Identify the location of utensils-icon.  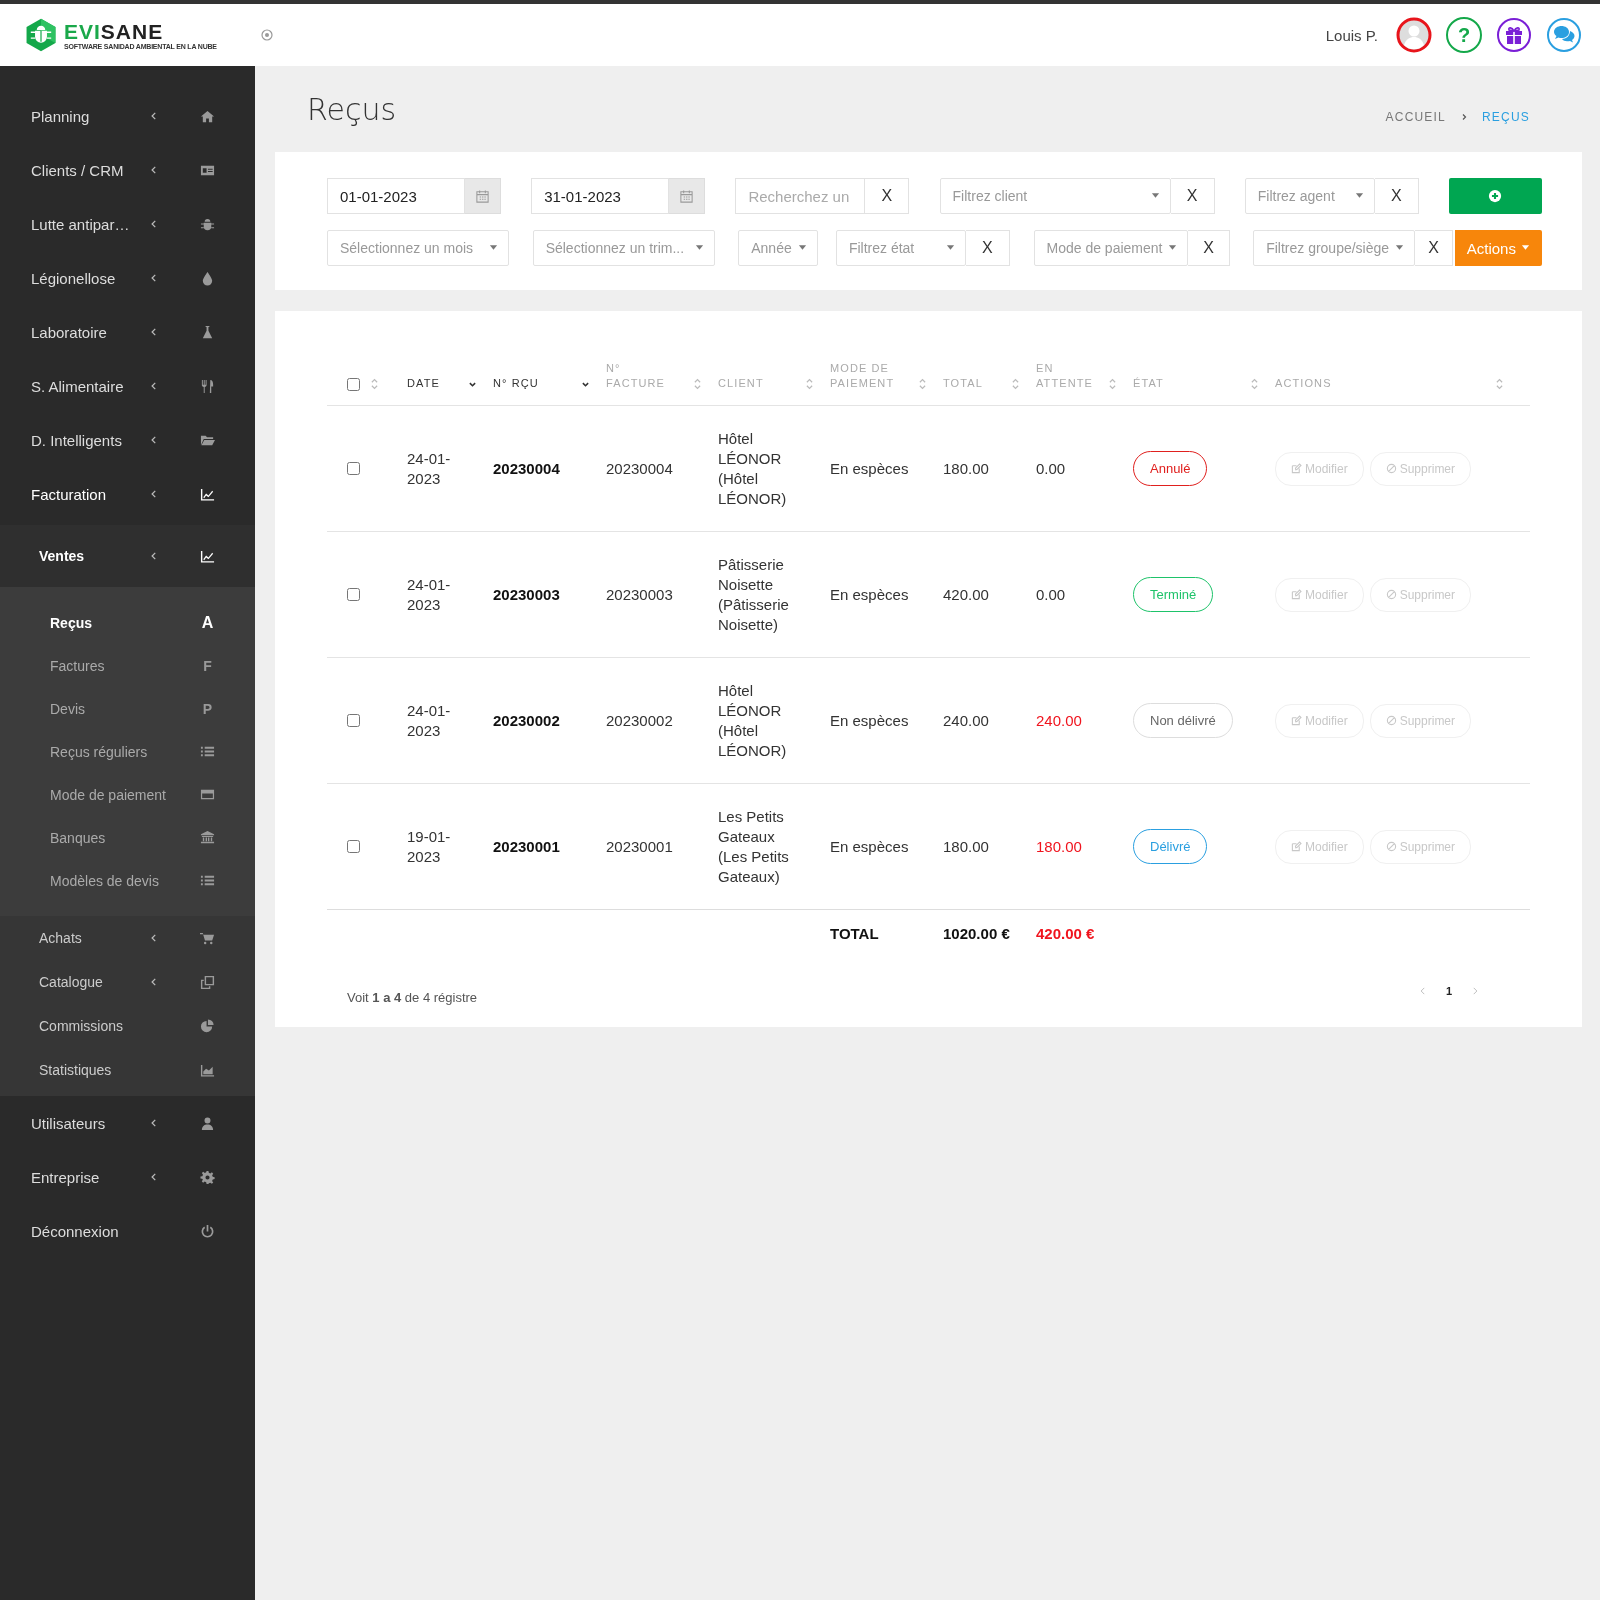
(207, 386).